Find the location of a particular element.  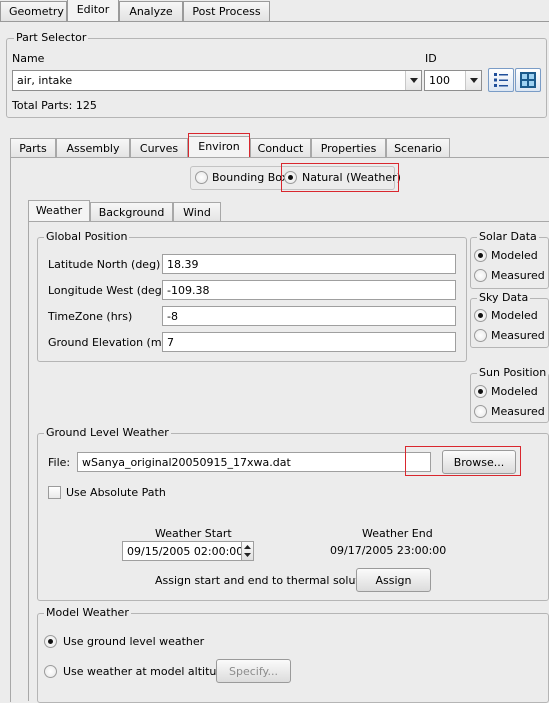

sun-modeled-label: Modeled is located at coordinates (514, 391).